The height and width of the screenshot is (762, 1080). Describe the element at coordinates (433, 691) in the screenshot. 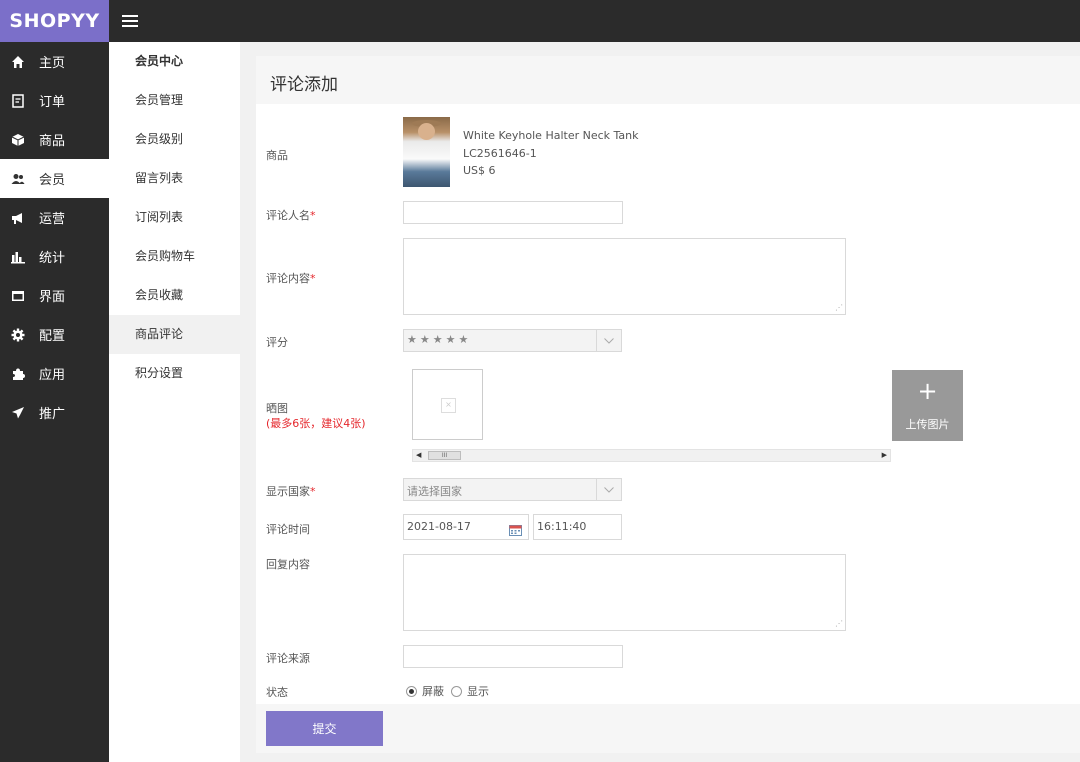

I see `status-option-hide: 屏蔽` at that location.